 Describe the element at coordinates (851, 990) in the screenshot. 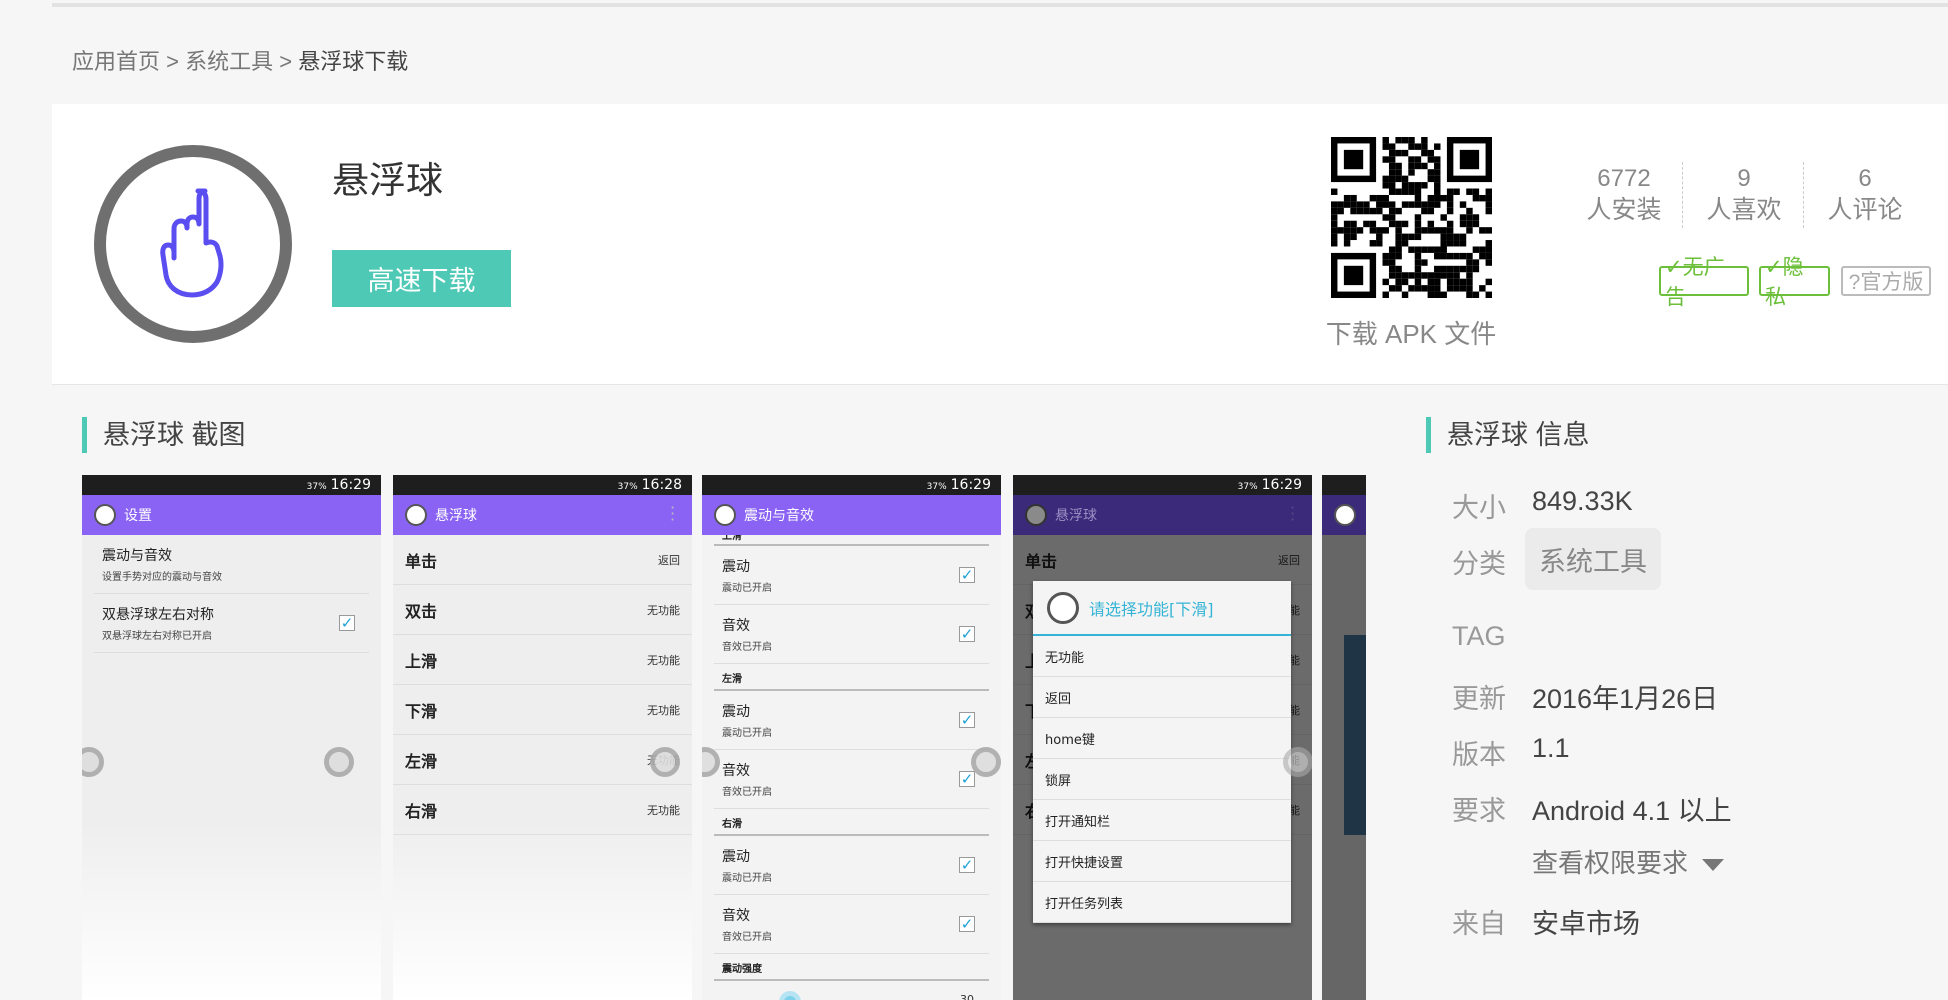

I see `vibration-slider: 30` at that location.